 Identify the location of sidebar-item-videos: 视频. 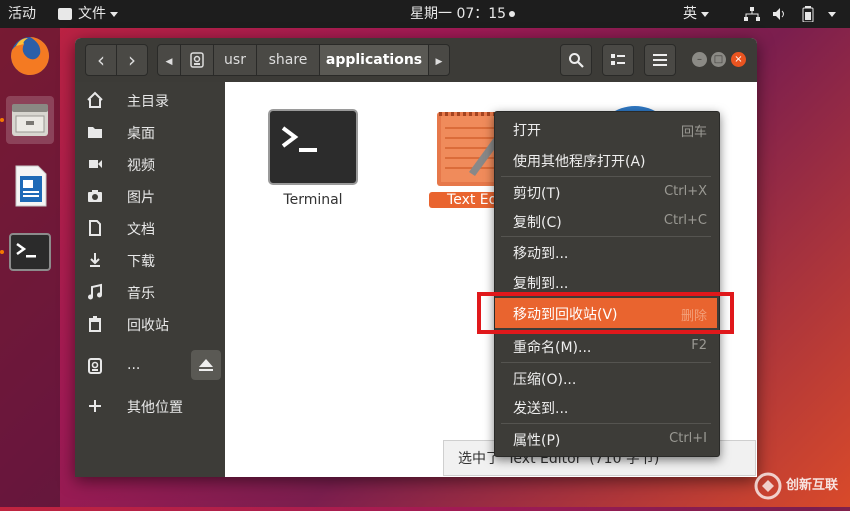
(150, 164).